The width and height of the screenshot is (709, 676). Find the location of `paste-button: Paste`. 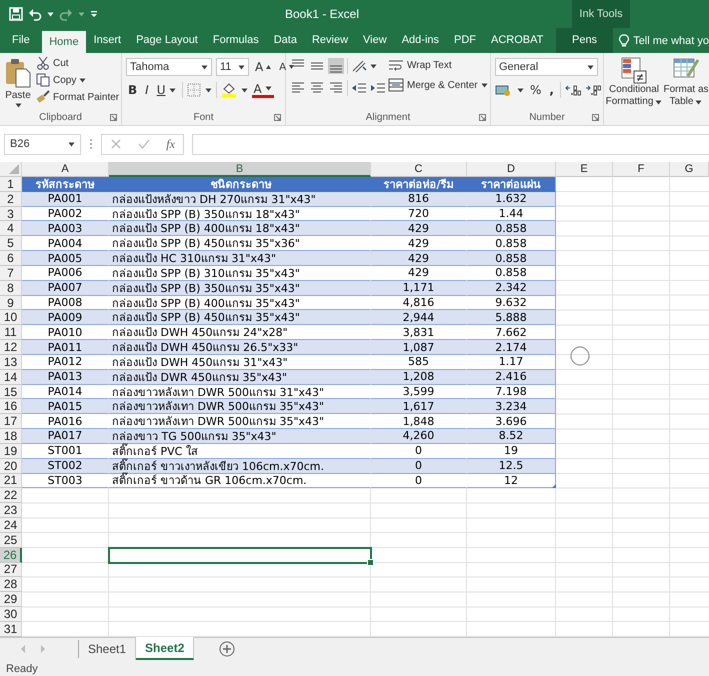

paste-button: Paste is located at coordinates (18, 83).